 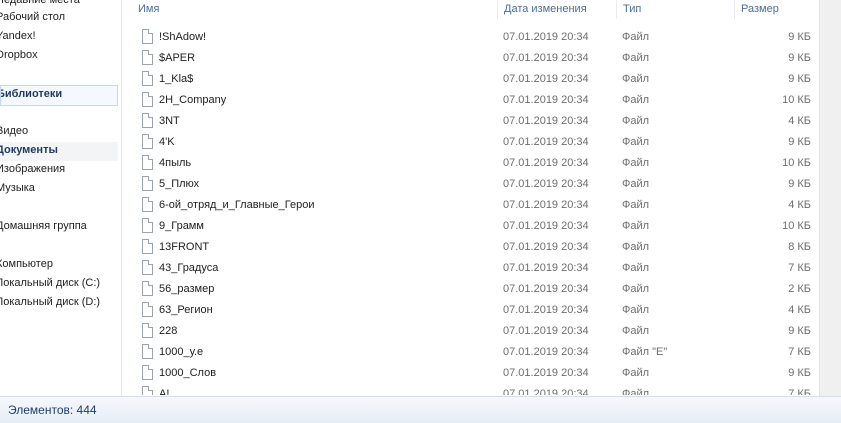 I want to click on file-row: A!... 07.01.2019 20:34 Файл 7 КБ, so click(x=470, y=389).